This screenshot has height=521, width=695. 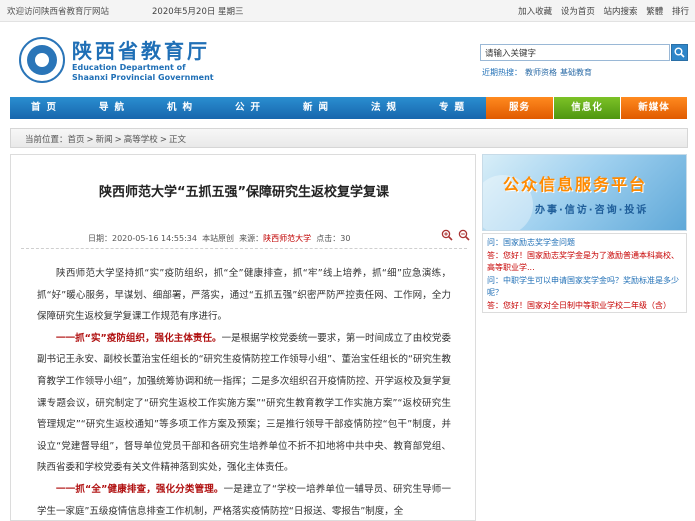 I want to click on article-date: 日期：2020-05-16 14:55:34, so click(x=142, y=238).